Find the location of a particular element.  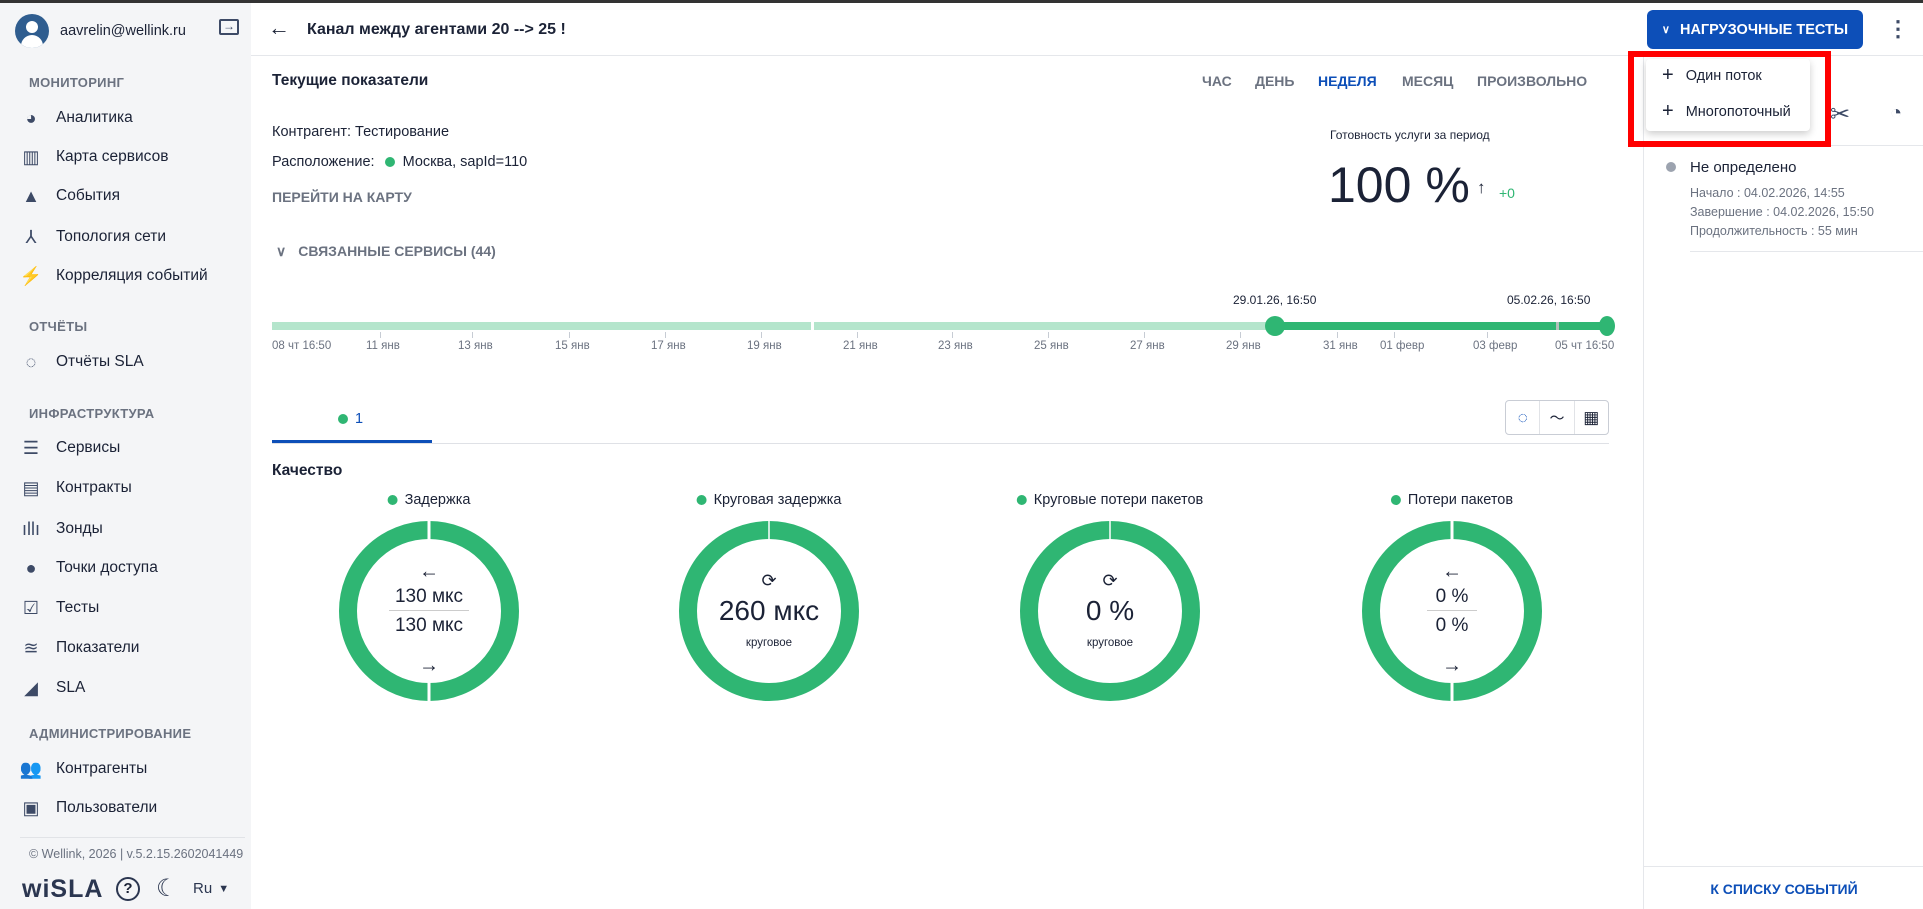

delay-forward: 130 мкс is located at coordinates (429, 596).